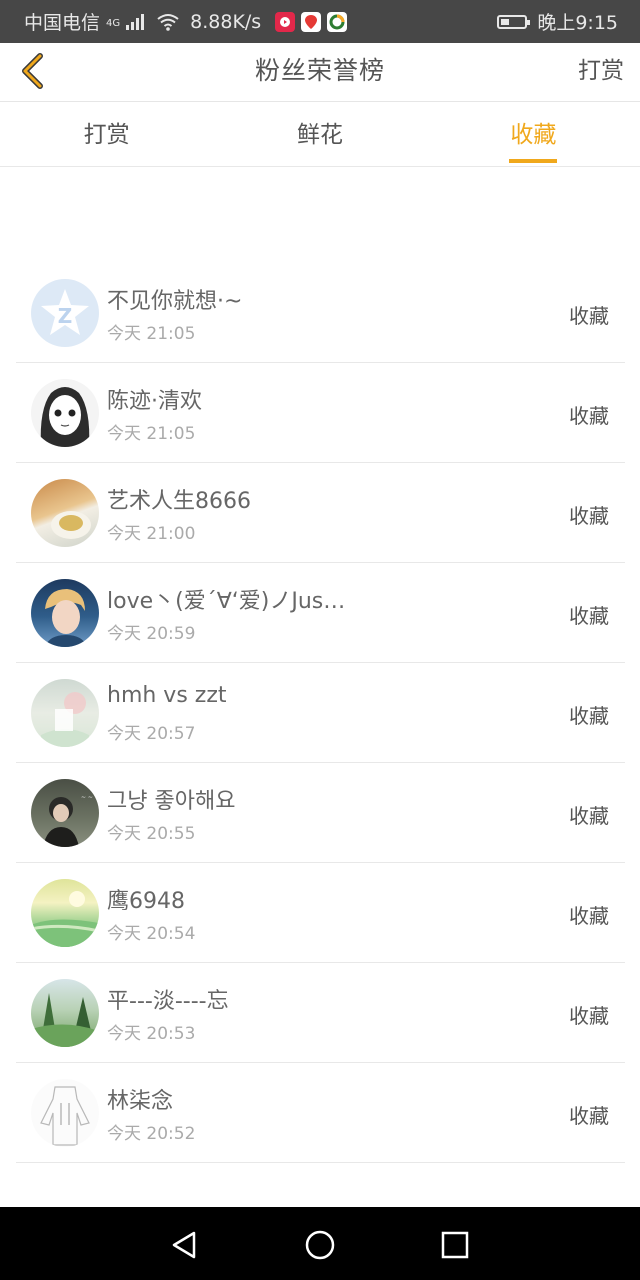 This screenshot has height=1280, width=640. I want to click on back-triangle-icon, so click(184, 1245).